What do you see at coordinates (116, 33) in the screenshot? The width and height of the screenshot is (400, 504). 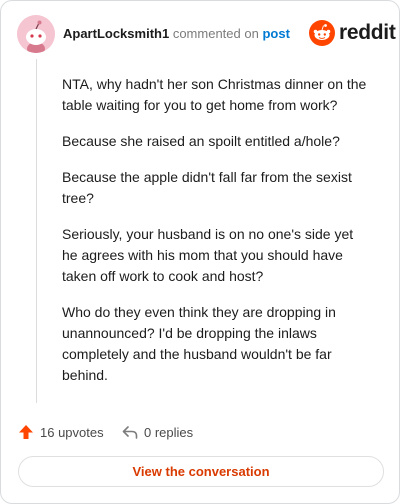 I see `username: ApartLocksmith1` at bounding box center [116, 33].